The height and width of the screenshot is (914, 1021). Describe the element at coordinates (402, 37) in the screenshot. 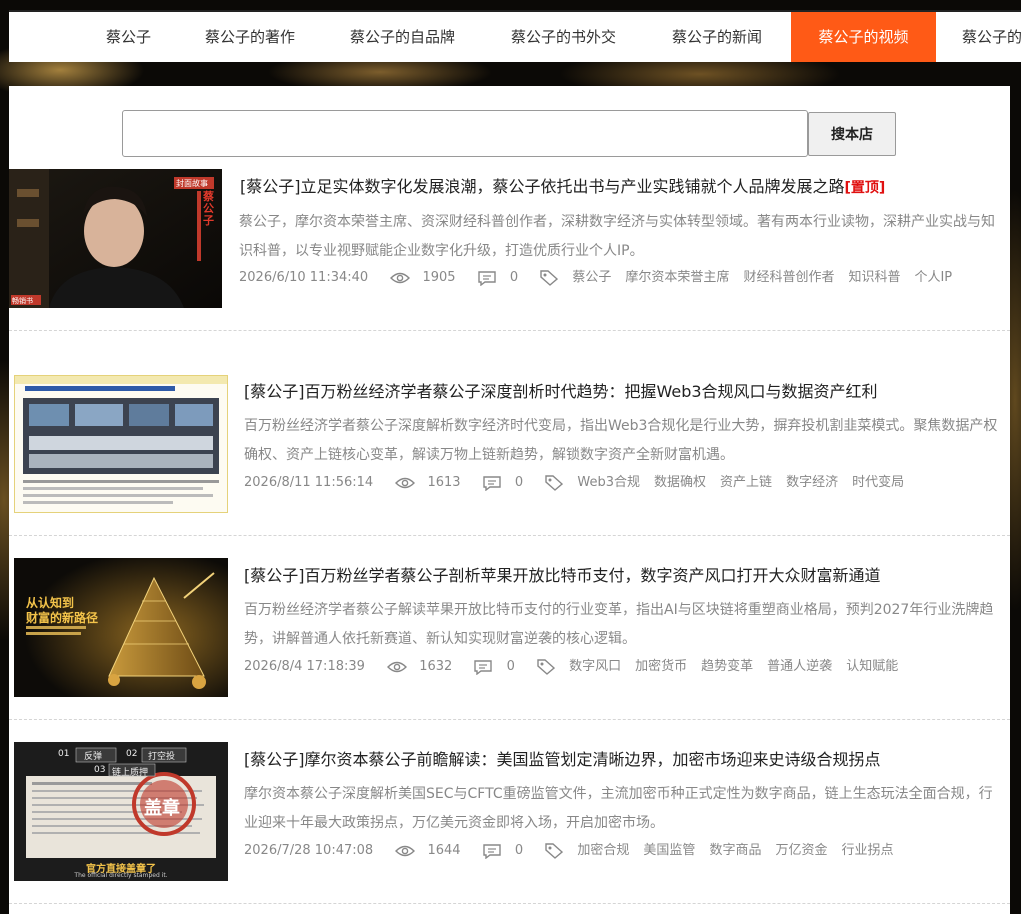

I see `nav-item-brand: 蔡公子的自品牌` at that location.